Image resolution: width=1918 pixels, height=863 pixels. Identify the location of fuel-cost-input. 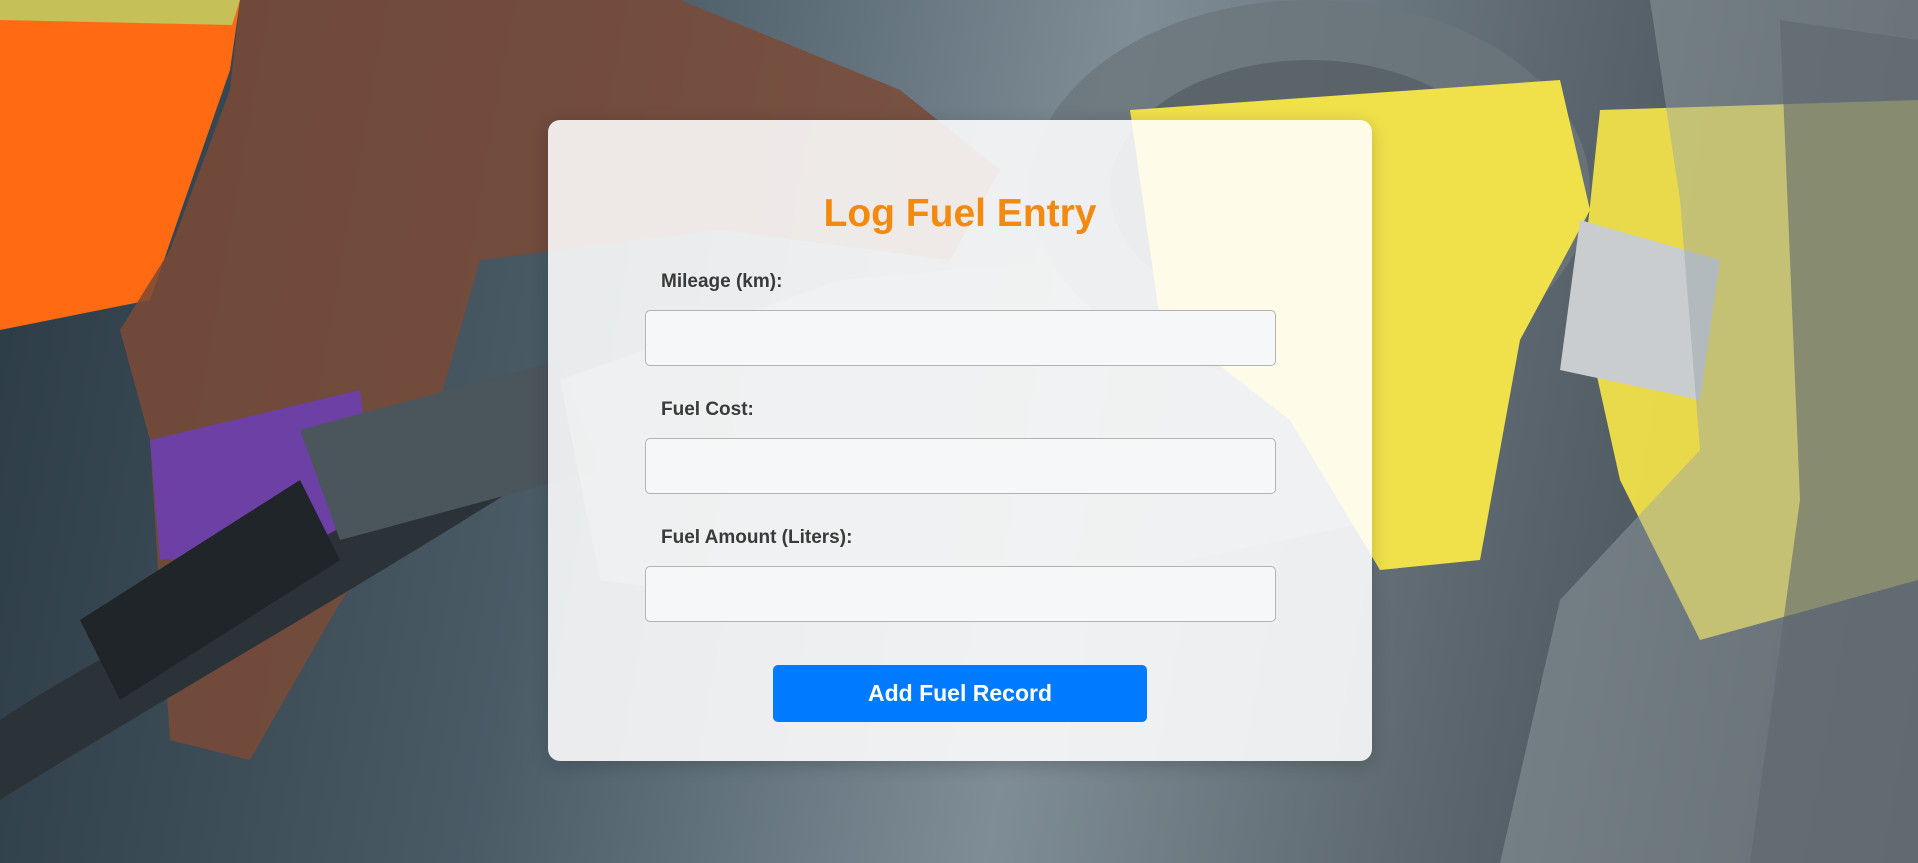
(960, 466).